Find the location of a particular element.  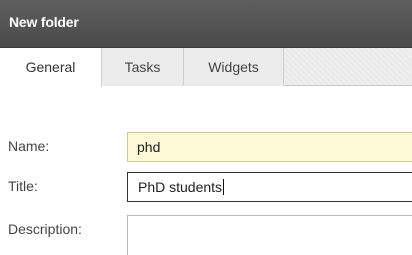

title-input-value: PhD students is located at coordinates (181, 187).